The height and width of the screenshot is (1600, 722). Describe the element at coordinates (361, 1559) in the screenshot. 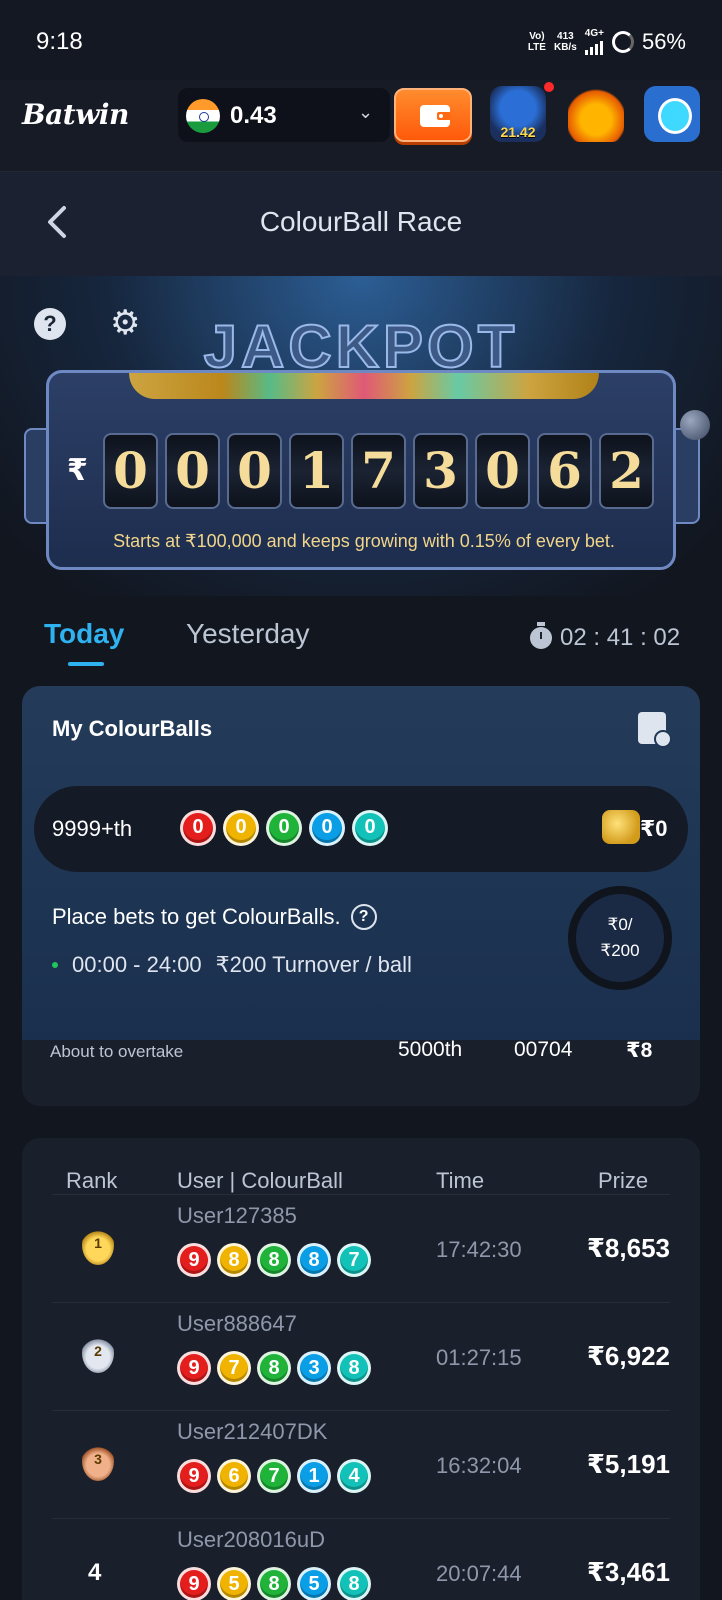

I see `table-row: 4 User208016uD 9 5 8 5 8 20:07:44 ₹3,461` at that location.